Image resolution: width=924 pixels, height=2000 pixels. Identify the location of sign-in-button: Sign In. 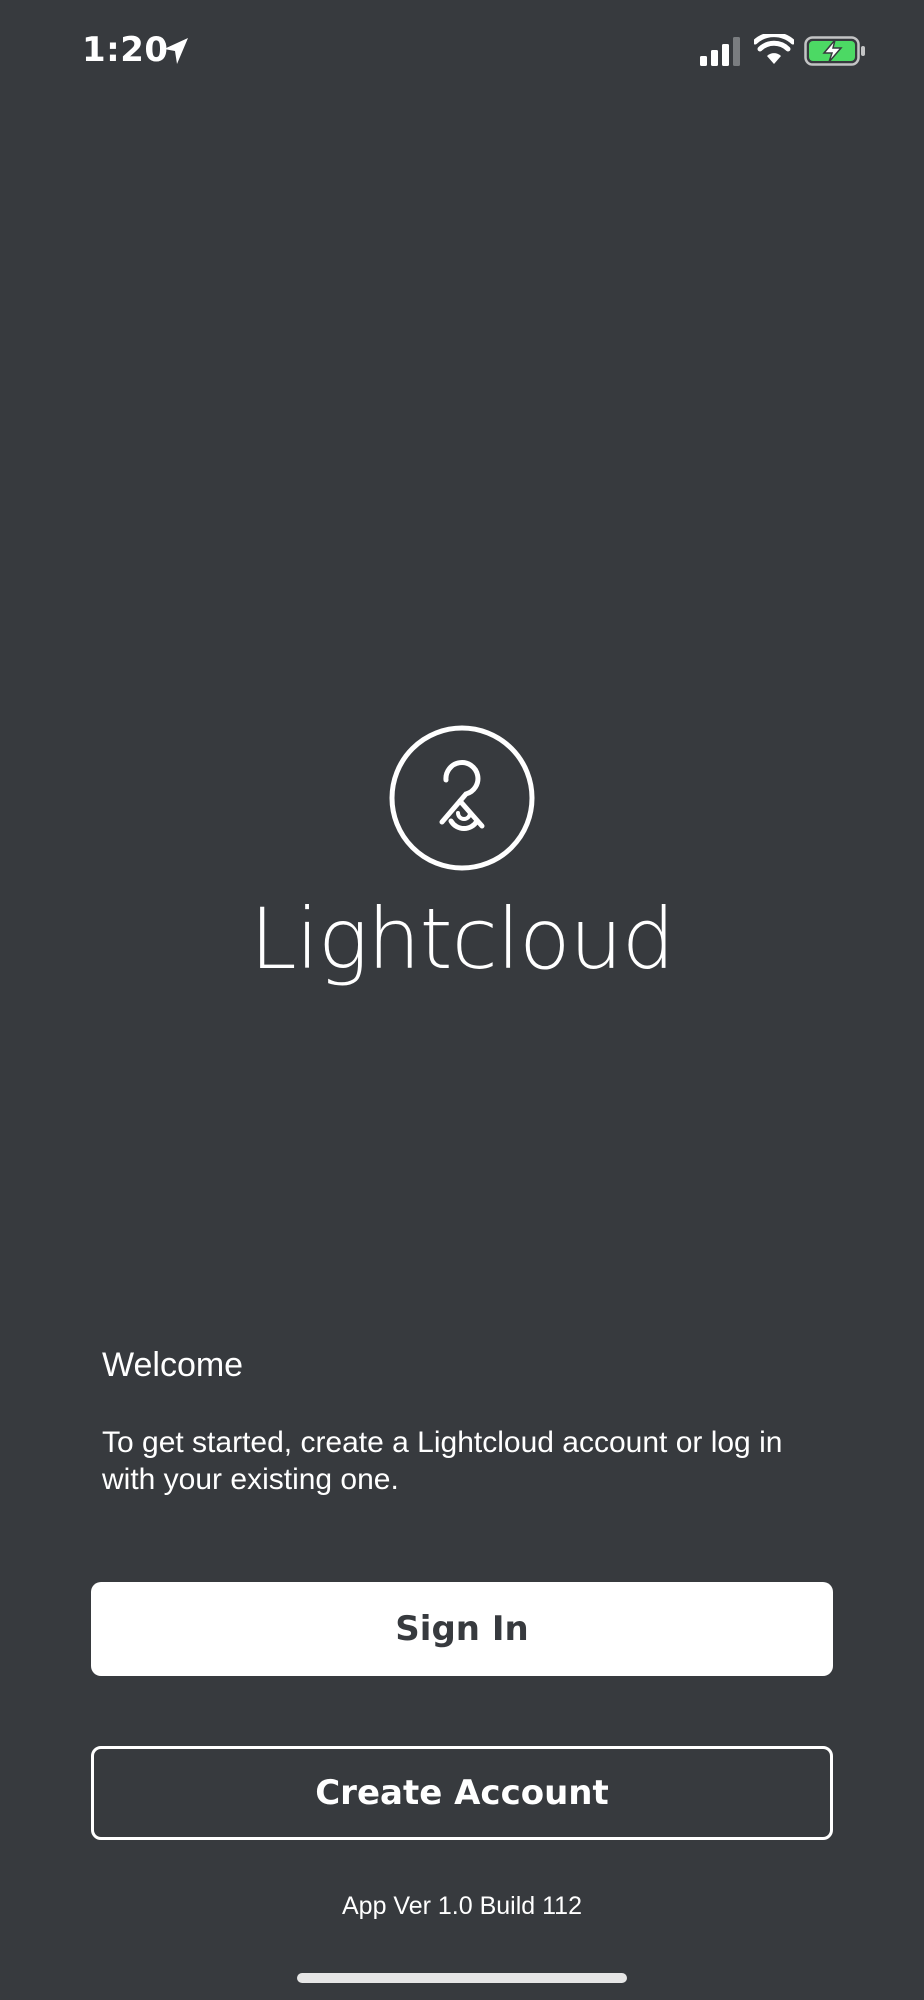
(462, 1629).